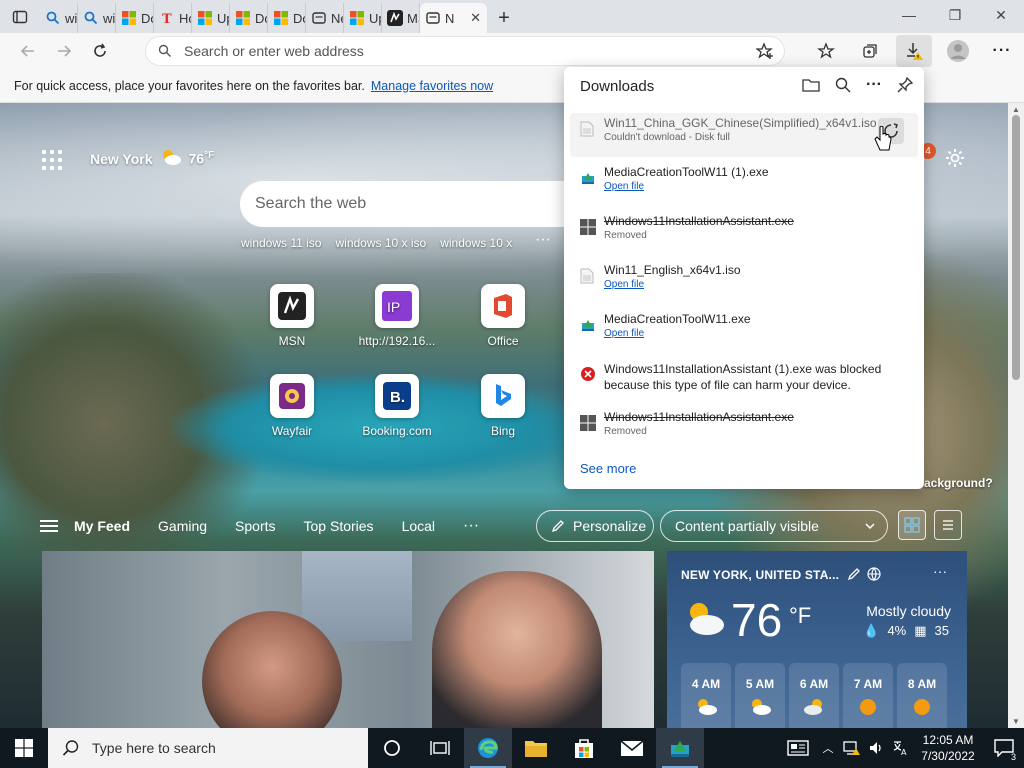 This screenshot has width=1024, height=768. I want to click on settings-menu-button: ···, so click(1002, 51).